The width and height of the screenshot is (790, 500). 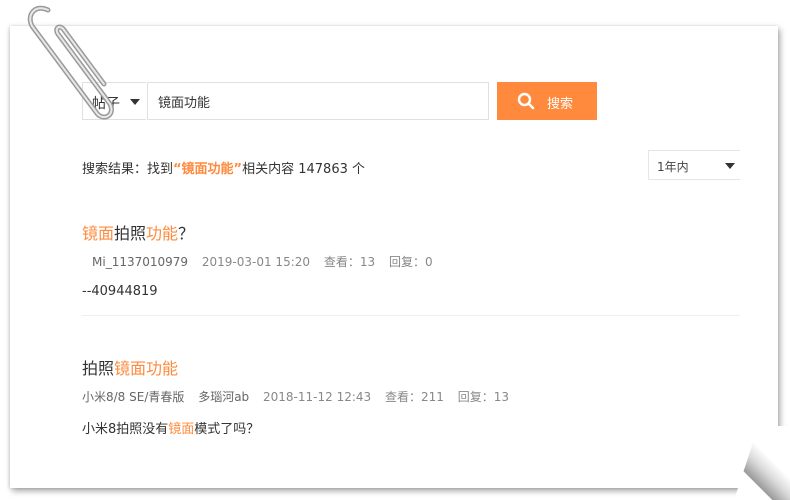 I want to click on title-highlight: 功能, so click(x=162, y=233).